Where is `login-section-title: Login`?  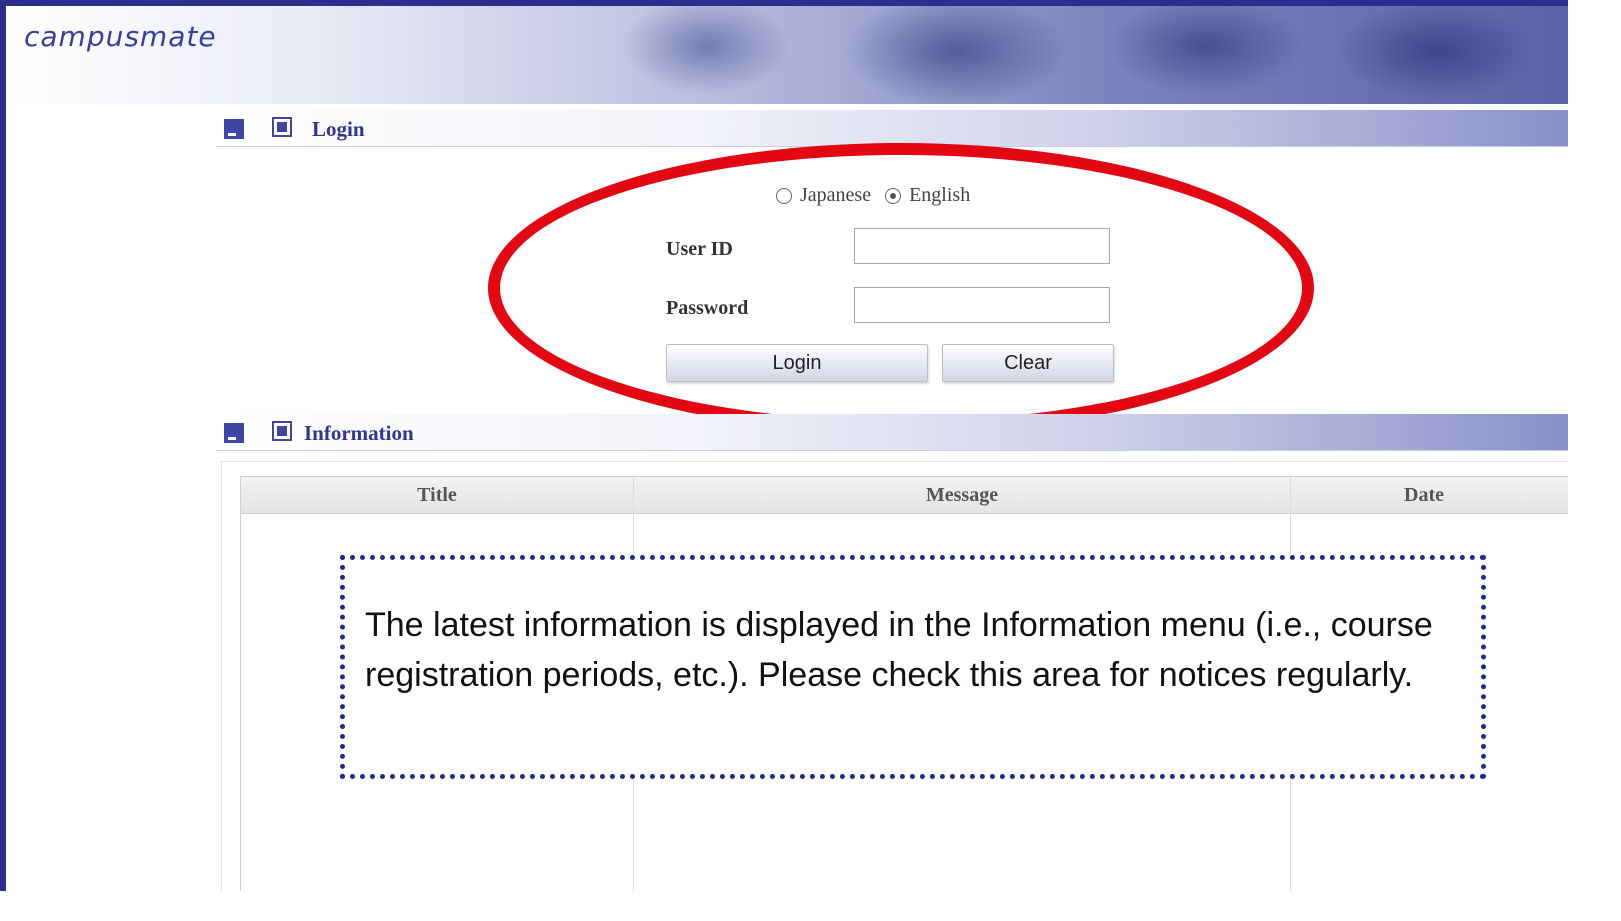 login-section-title: Login is located at coordinates (338, 129).